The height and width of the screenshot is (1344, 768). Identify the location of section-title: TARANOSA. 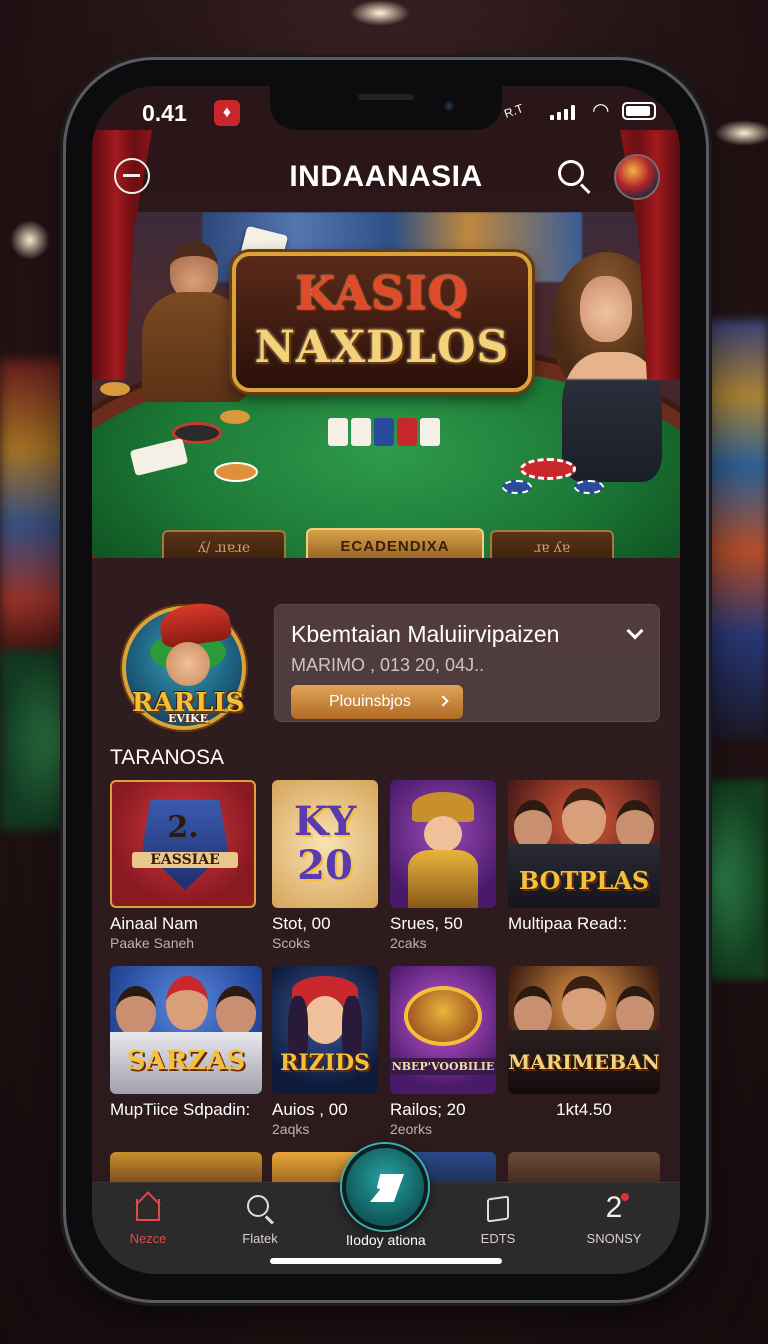
(167, 757).